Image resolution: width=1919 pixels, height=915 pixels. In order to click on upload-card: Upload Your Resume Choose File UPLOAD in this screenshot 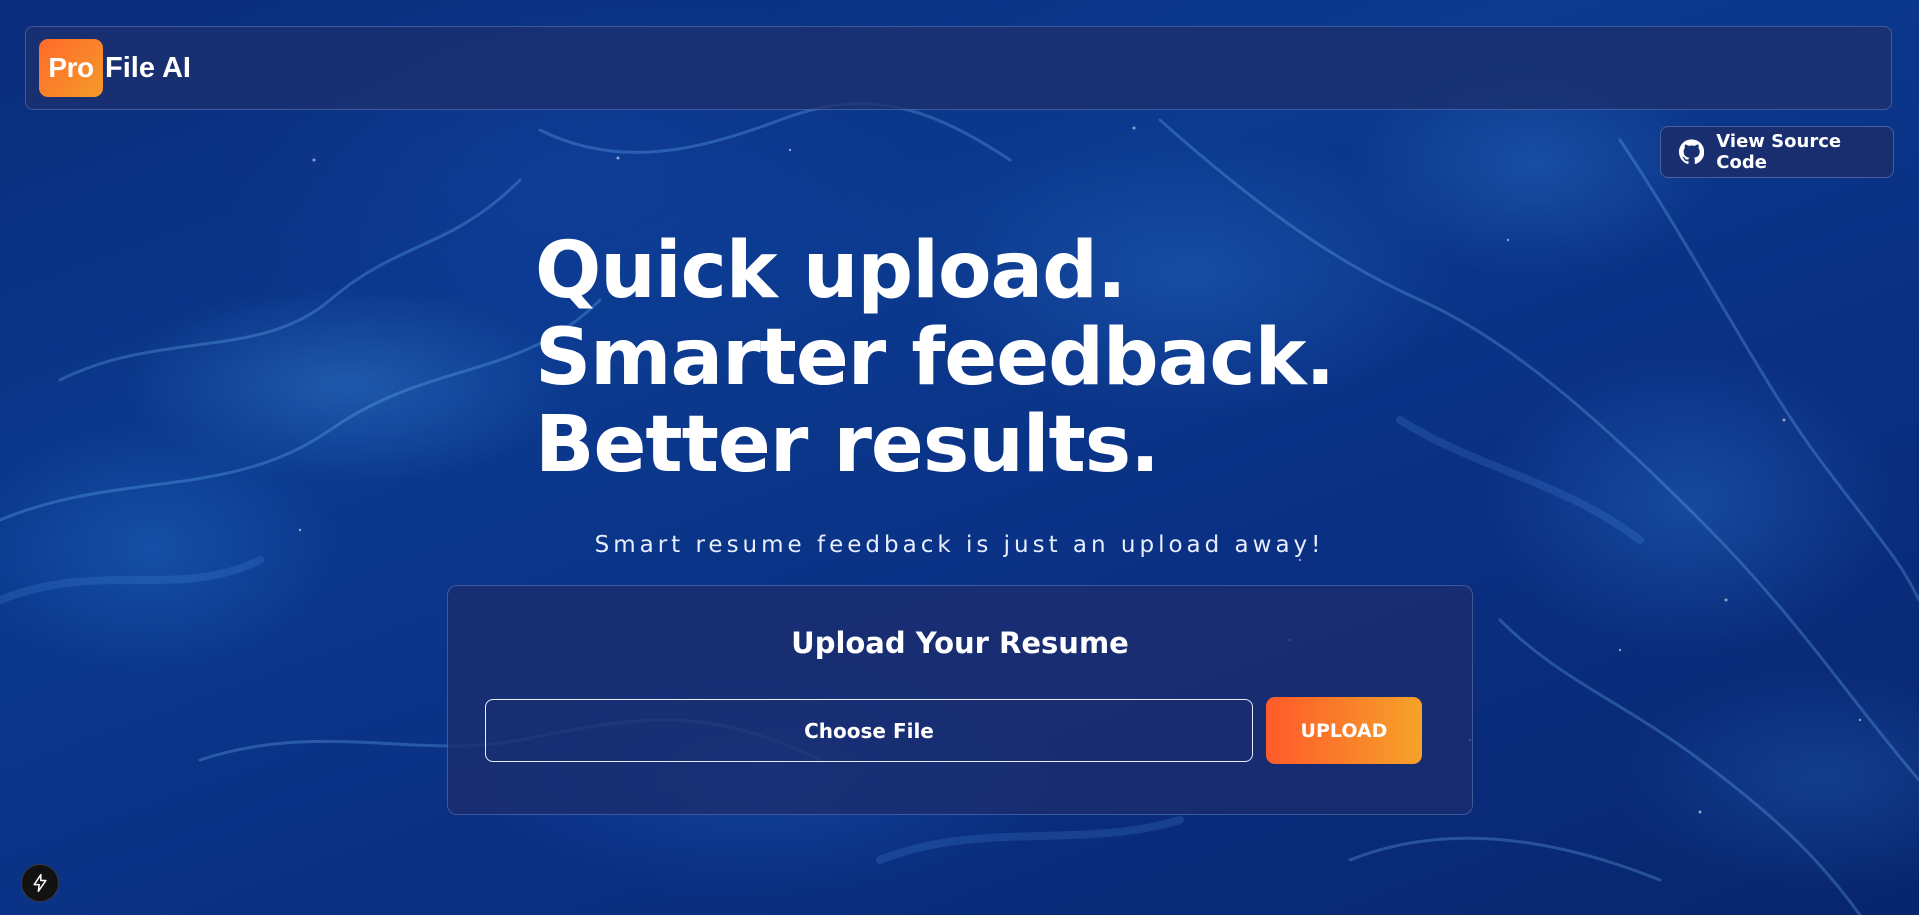, I will do `click(960, 700)`.